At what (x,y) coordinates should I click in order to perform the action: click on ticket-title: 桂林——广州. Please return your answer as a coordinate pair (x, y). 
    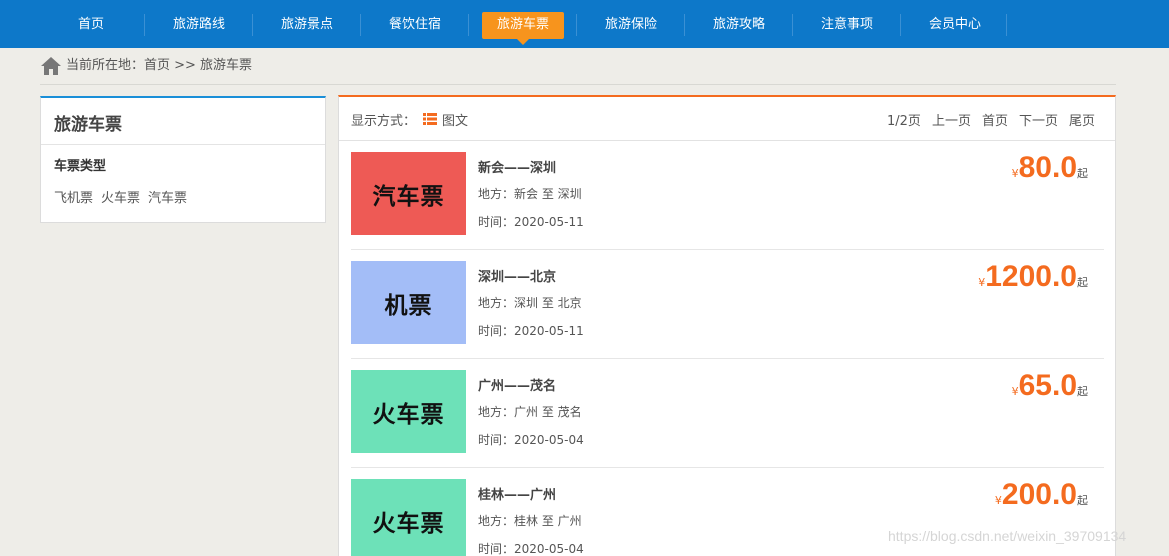
    Looking at the image, I should click on (517, 493).